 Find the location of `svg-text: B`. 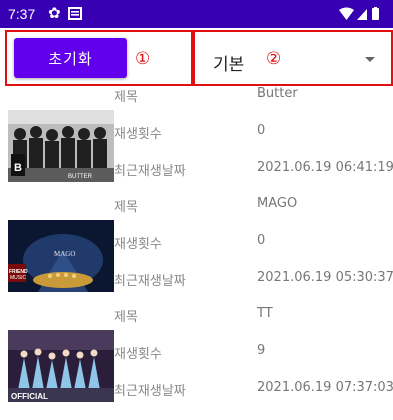

svg-text: B is located at coordinates (18, 168).